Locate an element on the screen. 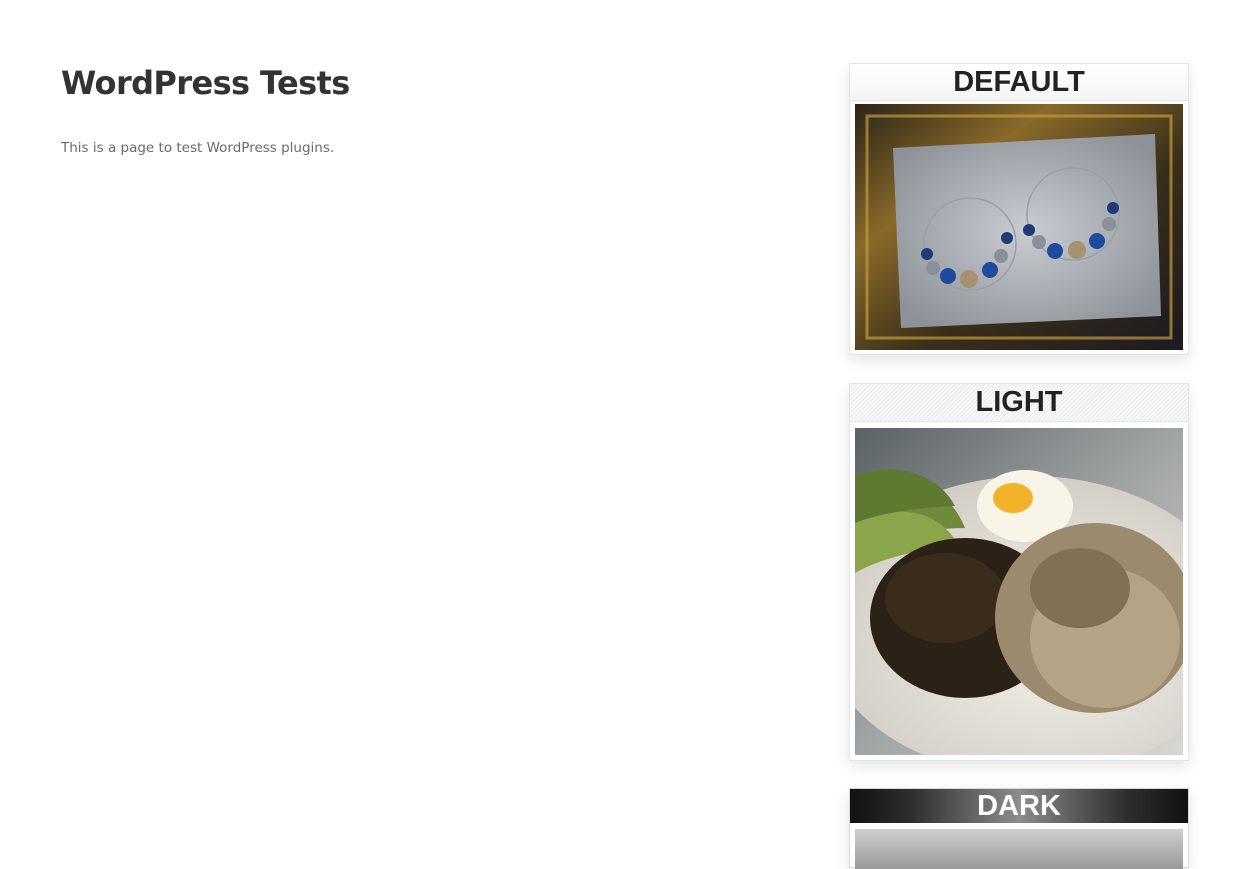 The width and height of the screenshot is (1240, 869). photo-plate is located at coordinates (1019, 591).